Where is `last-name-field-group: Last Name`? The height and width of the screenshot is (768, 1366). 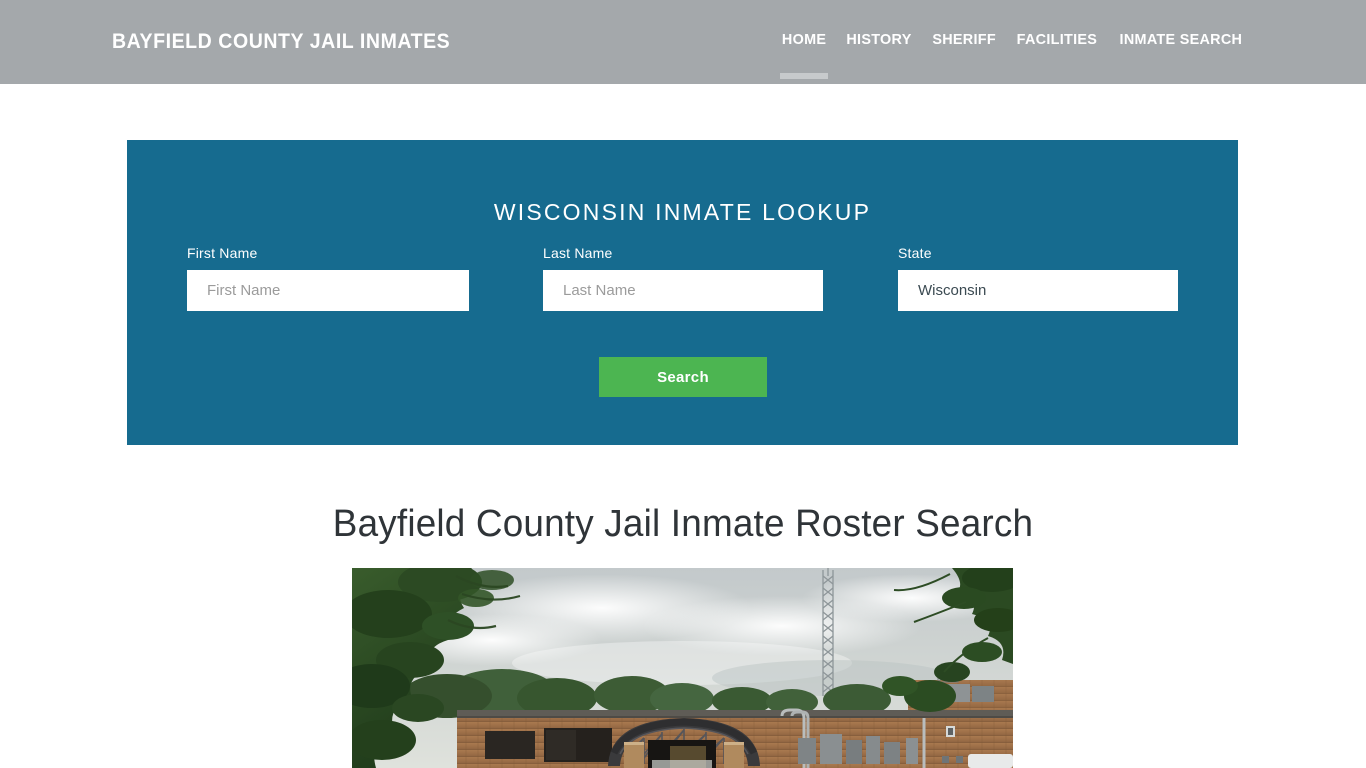 last-name-field-group: Last Name is located at coordinates (683, 278).